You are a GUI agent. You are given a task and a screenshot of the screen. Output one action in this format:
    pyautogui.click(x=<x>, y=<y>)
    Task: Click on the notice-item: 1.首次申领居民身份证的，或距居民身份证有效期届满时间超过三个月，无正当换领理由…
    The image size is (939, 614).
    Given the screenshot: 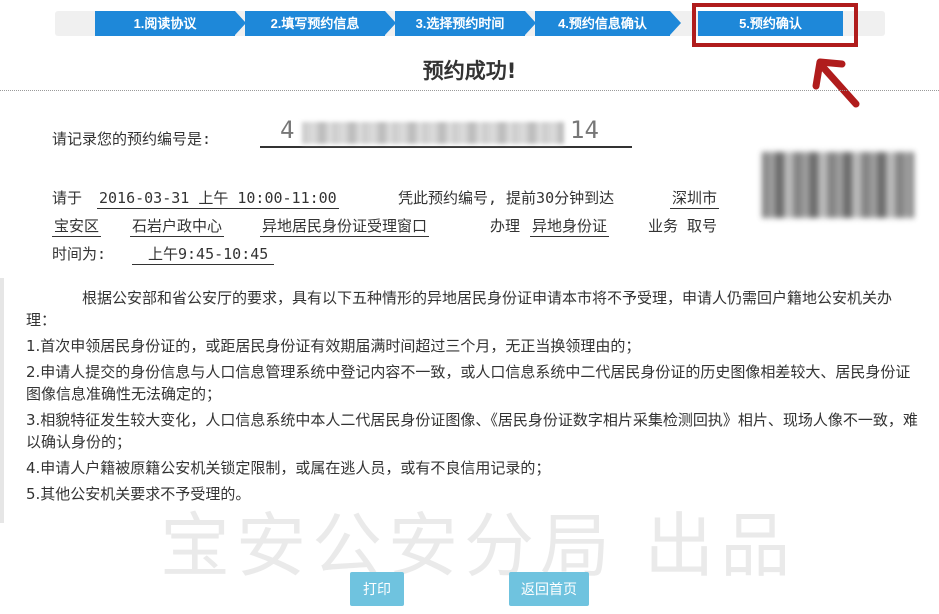 What is the action you would take?
    pyautogui.click(x=333, y=346)
    